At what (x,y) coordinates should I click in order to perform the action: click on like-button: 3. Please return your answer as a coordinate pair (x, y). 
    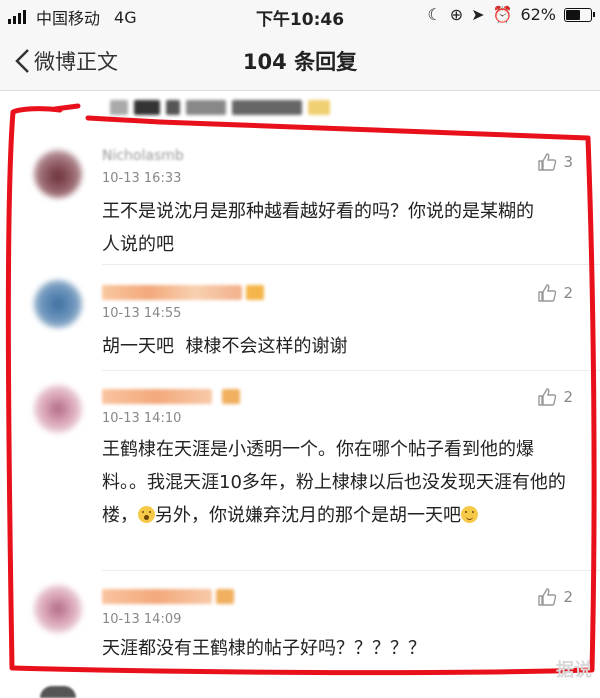
    Looking at the image, I should click on (555, 162).